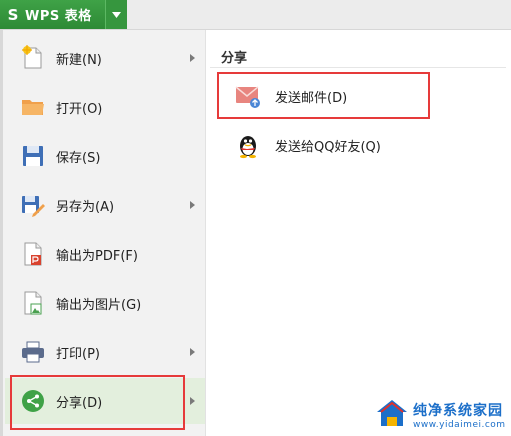 This screenshot has width=511, height=436. What do you see at coordinates (1, 233) in the screenshot?
I see `window-edge` at bounding box center [1, 233].